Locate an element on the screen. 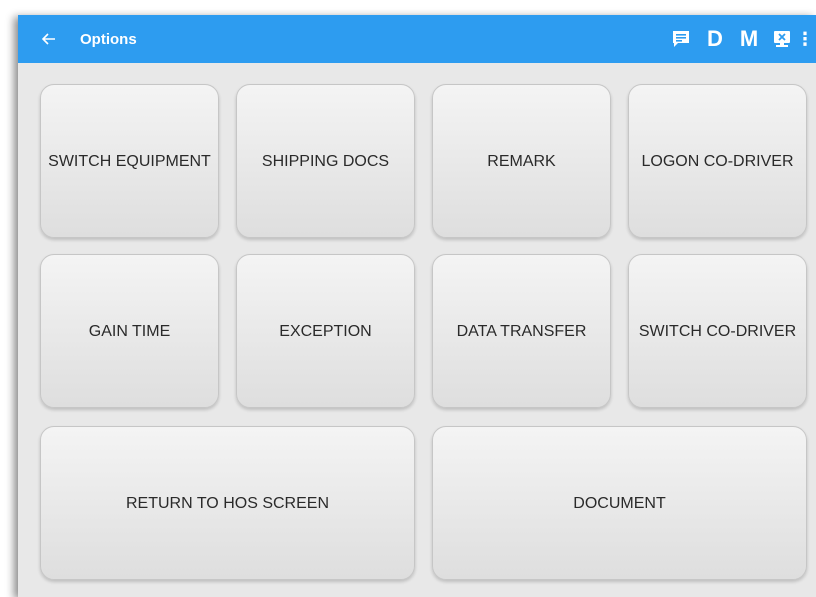 This screenshot has width=816, height=597. message-icon is located at coordinates (681, 39).